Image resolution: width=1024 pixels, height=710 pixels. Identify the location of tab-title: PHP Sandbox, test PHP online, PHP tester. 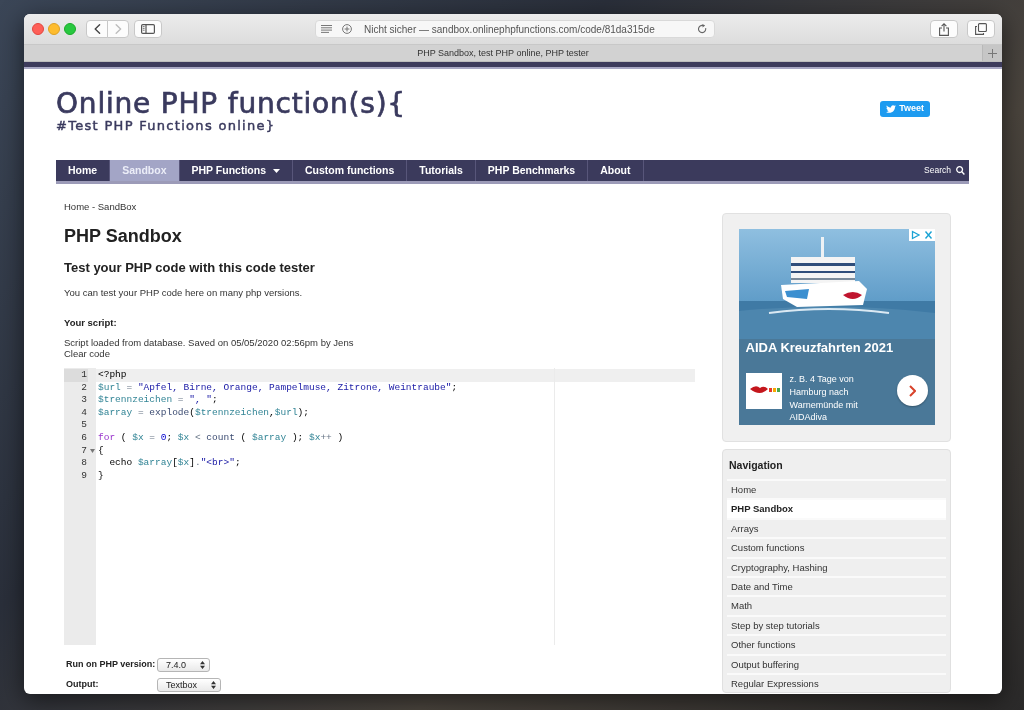
(503, 53).